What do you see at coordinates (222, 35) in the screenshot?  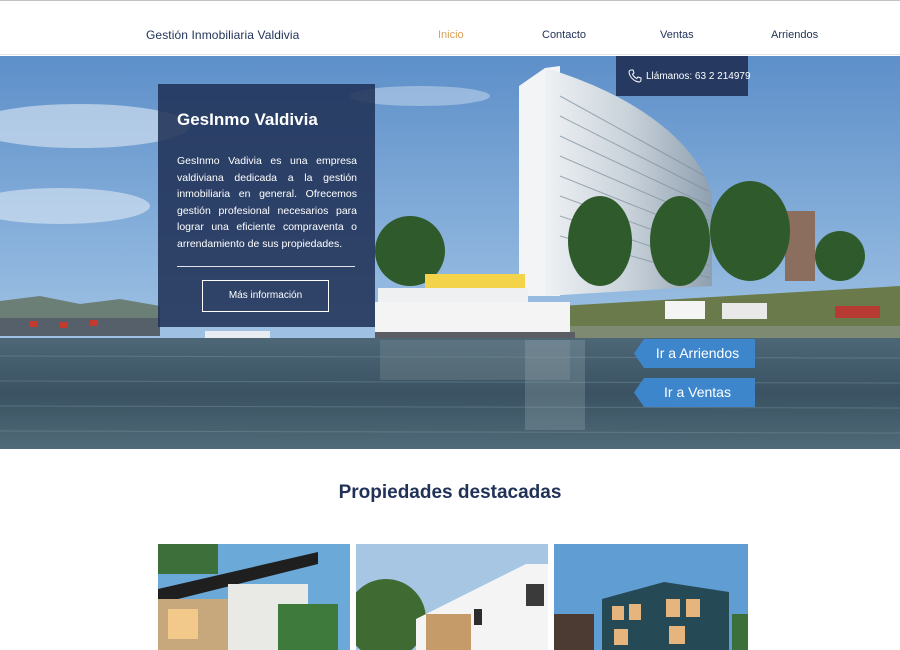 I see `site-brand: Gestión Inmobiliaria Valdivia` at bounding box center [222, 35].